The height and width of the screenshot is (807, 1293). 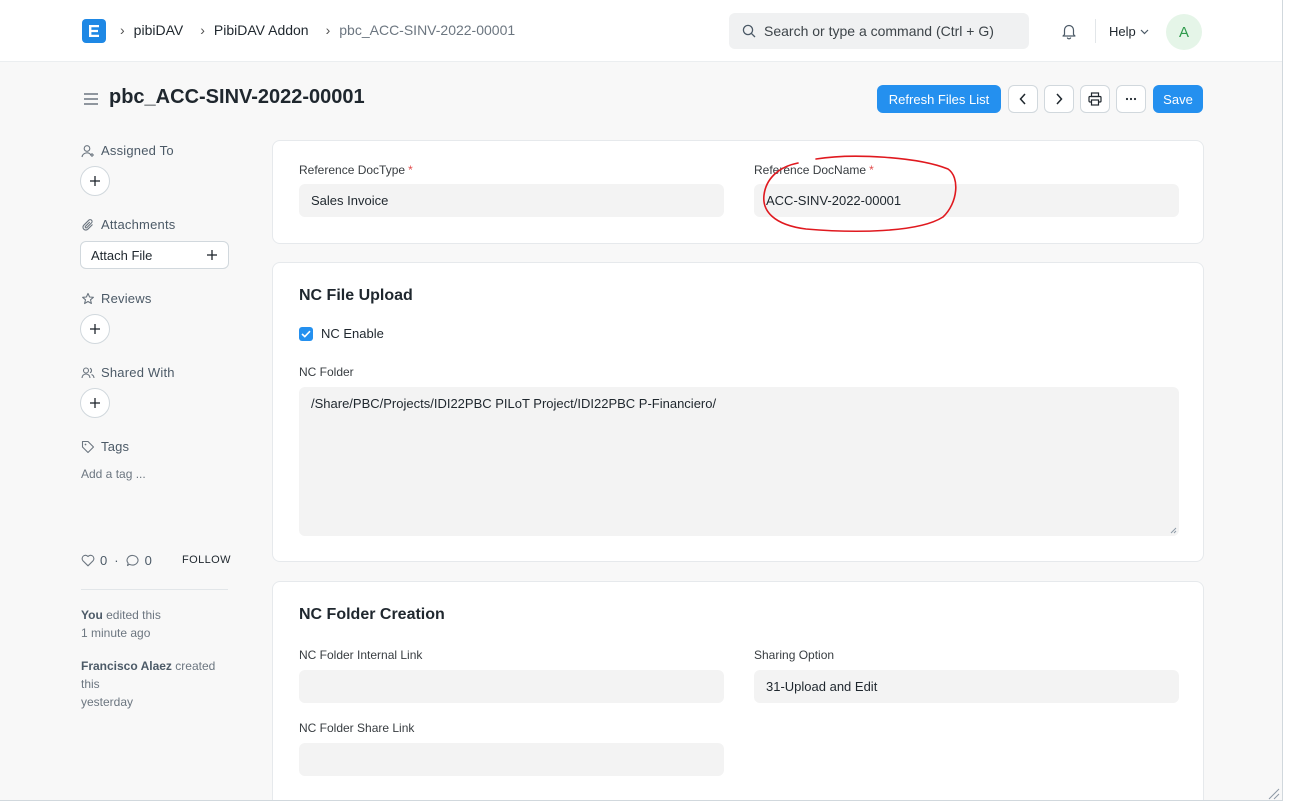 I want to click on checkmark-icon, so click(x=306, y=334).